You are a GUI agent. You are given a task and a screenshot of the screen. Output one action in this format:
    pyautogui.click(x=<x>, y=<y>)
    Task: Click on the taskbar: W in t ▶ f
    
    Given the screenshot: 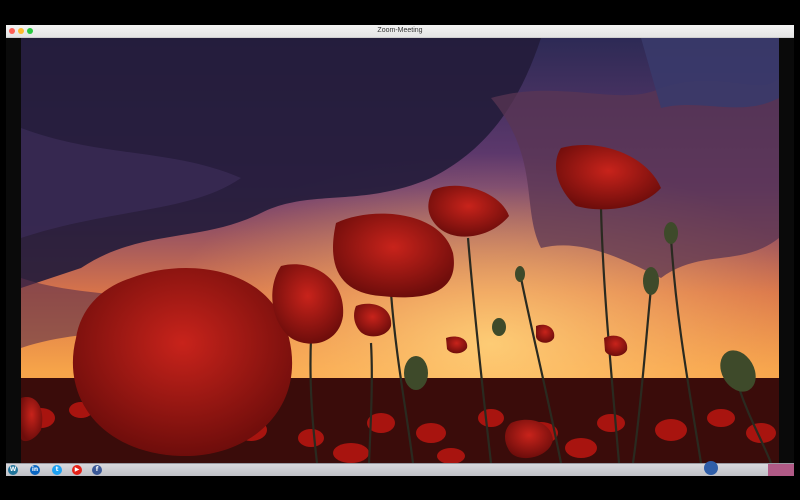 What is the action you would take?
    pyautogui.click(x=400, y=468)
    